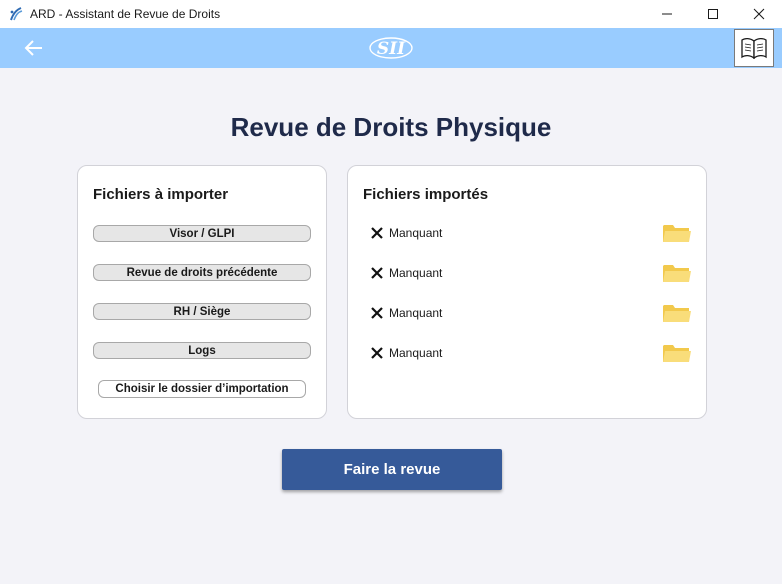 This screenshot has height=584, width=782. Describe the element at coordinates (426, 194) in the screenshot. I see `imported-card-heading: Fichiers importés` at that location.